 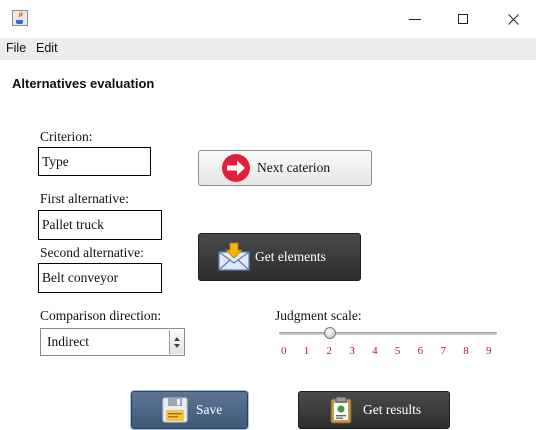 What do you see at coordinates (20, 18) in the screenshot?
I see `java-cup-icon` at bounding box center [20, 18].